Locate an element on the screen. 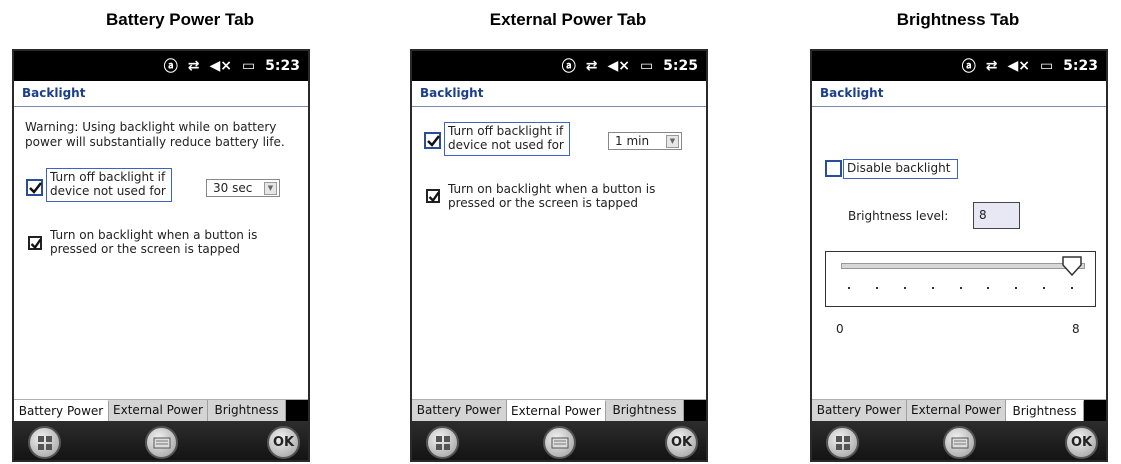 Image resolution: width=1121 pixels, height=464 pixels. slider-max-label: 8 is located at coordinates (1076, 329).